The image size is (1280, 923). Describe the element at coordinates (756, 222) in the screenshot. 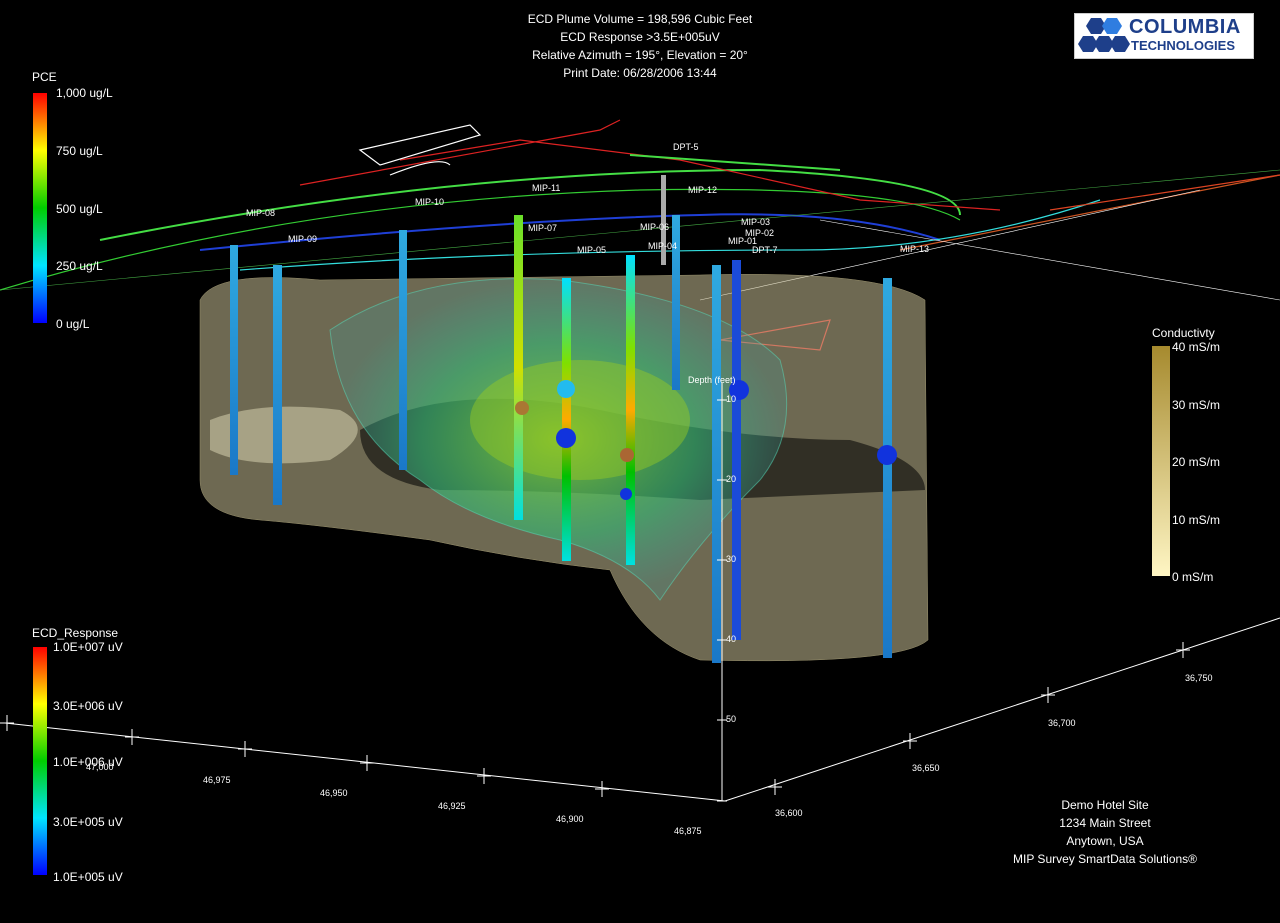

I see `borehole-label: MIP-03` at that location.